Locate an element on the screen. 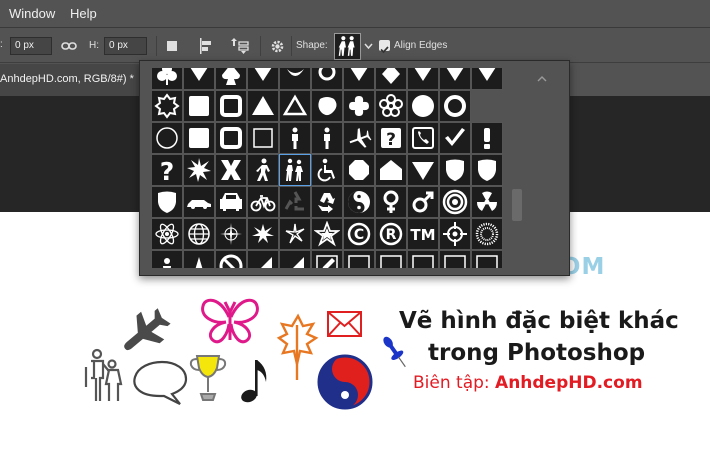  shape-cell-flower is located at coordinates (391, 106).